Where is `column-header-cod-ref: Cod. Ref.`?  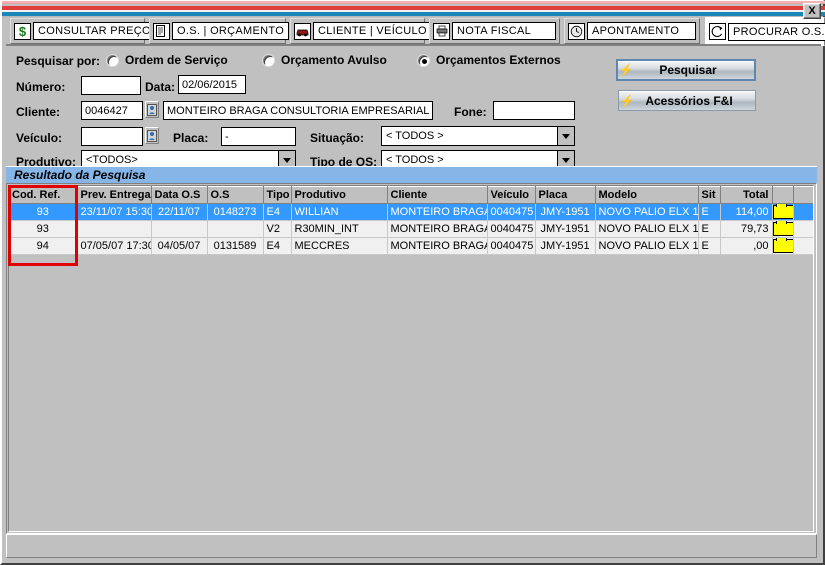 column-header-cod-ref: Cod. Ref. is located at coordinates (43, 195).